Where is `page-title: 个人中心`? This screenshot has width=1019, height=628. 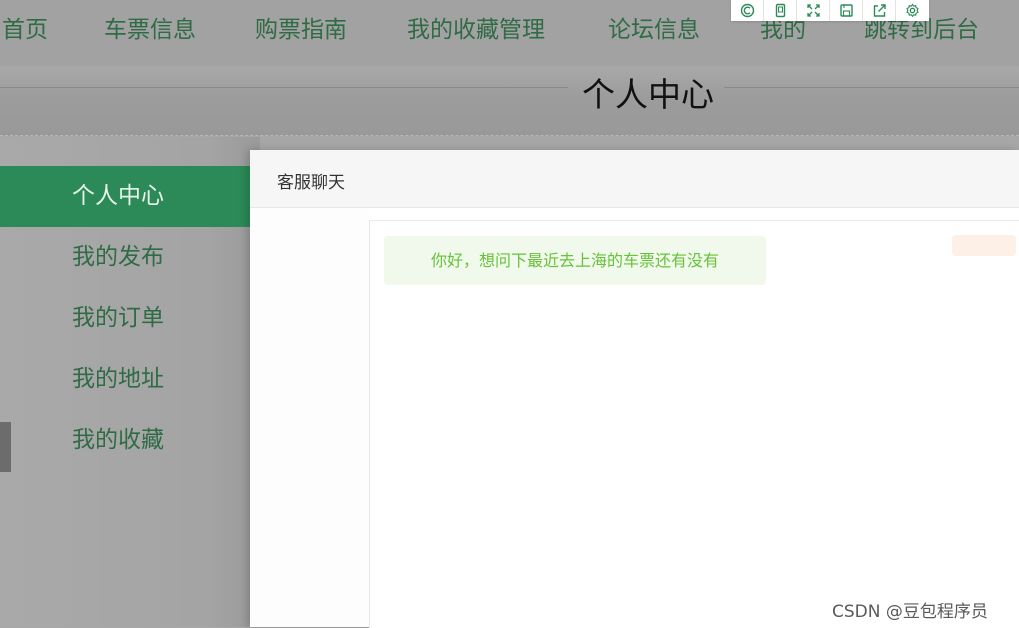
page-title: 个人中心 is located at coordinates (648, 94).